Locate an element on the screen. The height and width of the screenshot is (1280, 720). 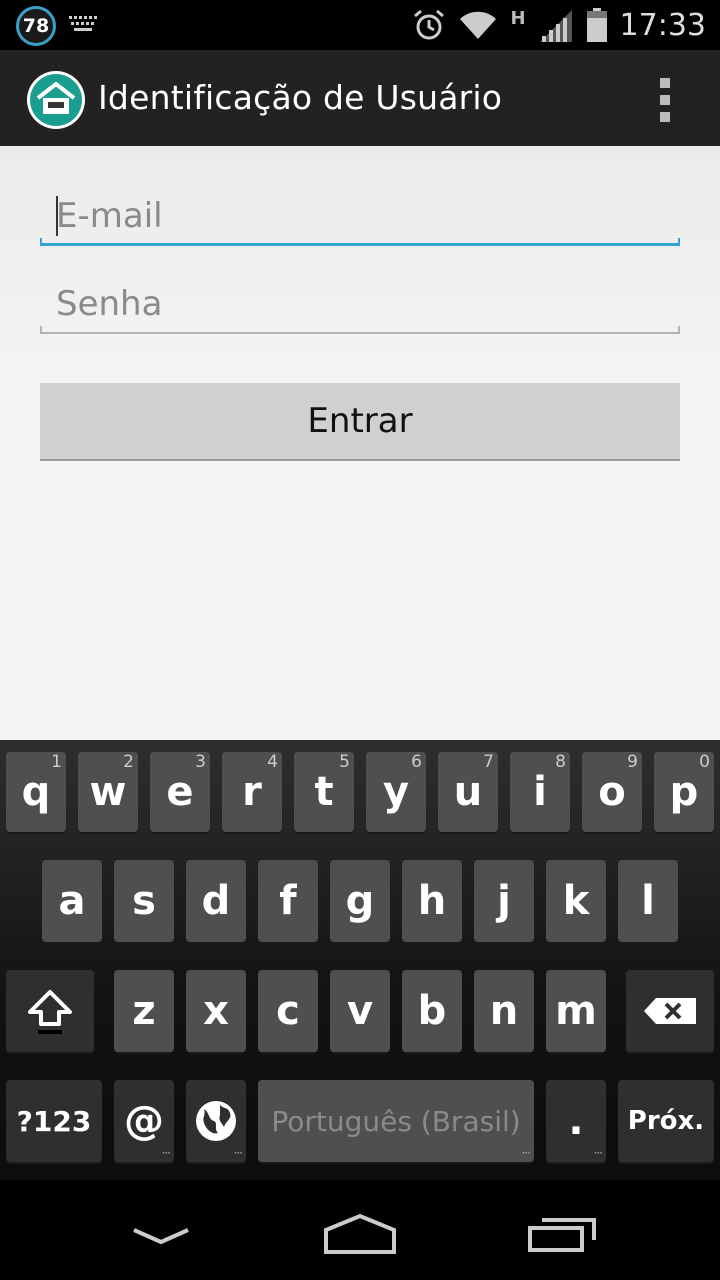
action-bar: Identificação de Usuário is located at coordinates (360, 98).